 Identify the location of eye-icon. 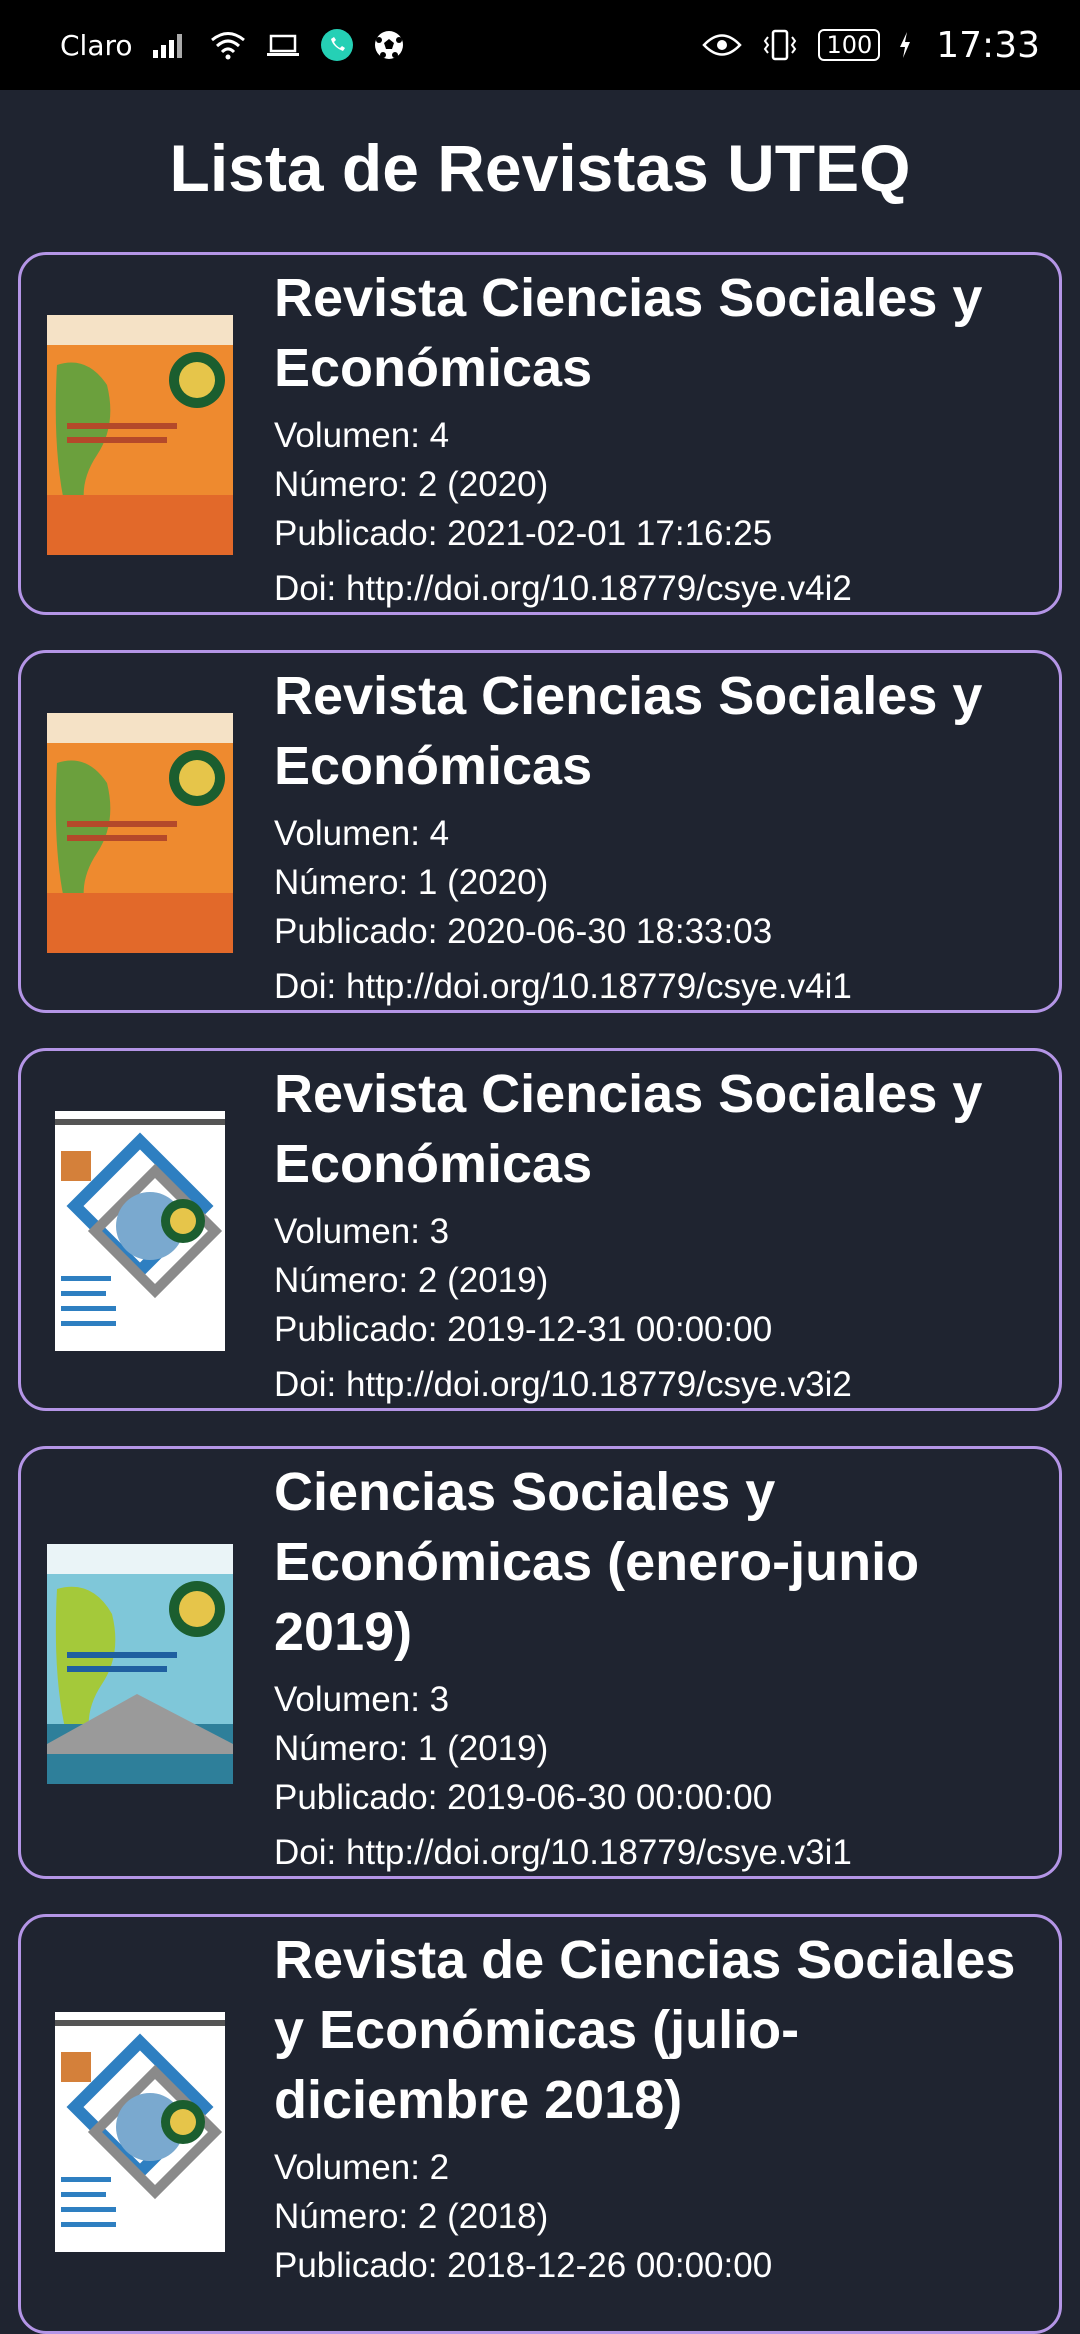
(722, 45).